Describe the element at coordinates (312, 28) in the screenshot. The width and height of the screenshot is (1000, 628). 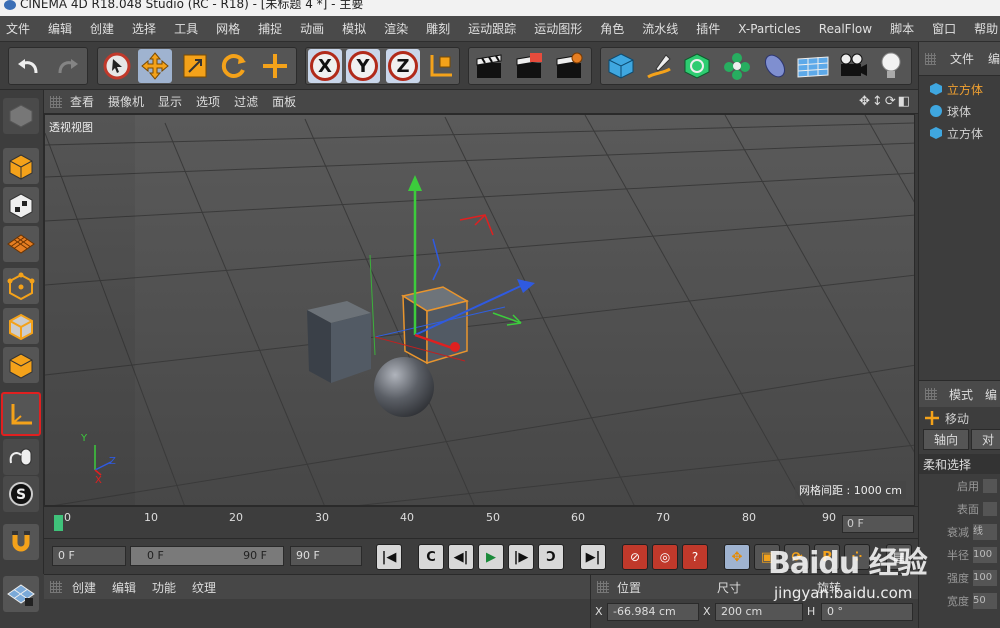
I see `menu-animate: 动画` at that location.